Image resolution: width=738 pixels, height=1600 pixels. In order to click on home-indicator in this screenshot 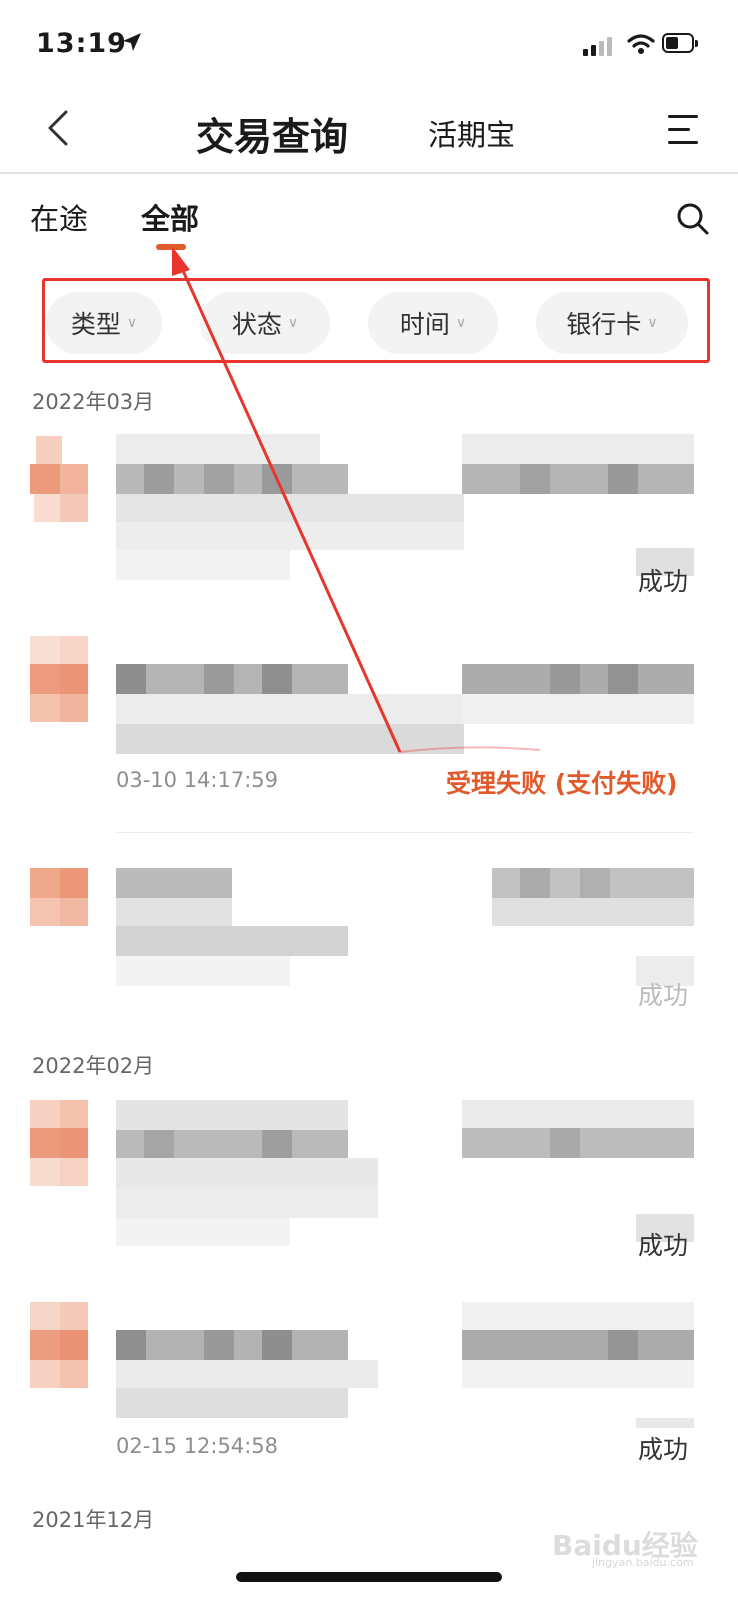, I will do `click(369, 1577)`.